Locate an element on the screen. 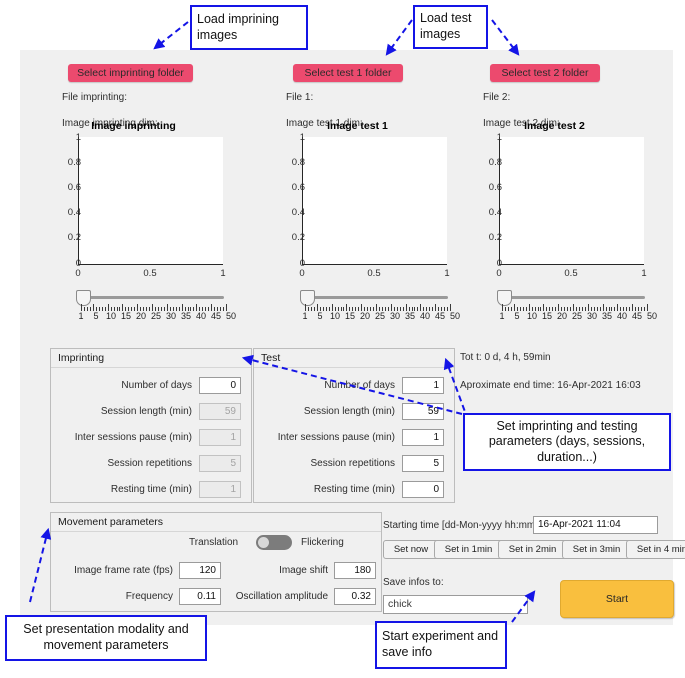 The width and height of the screenshot is (685, 678). set-in-4min-button: Set in 4 min is located at coordinates (655, 549).